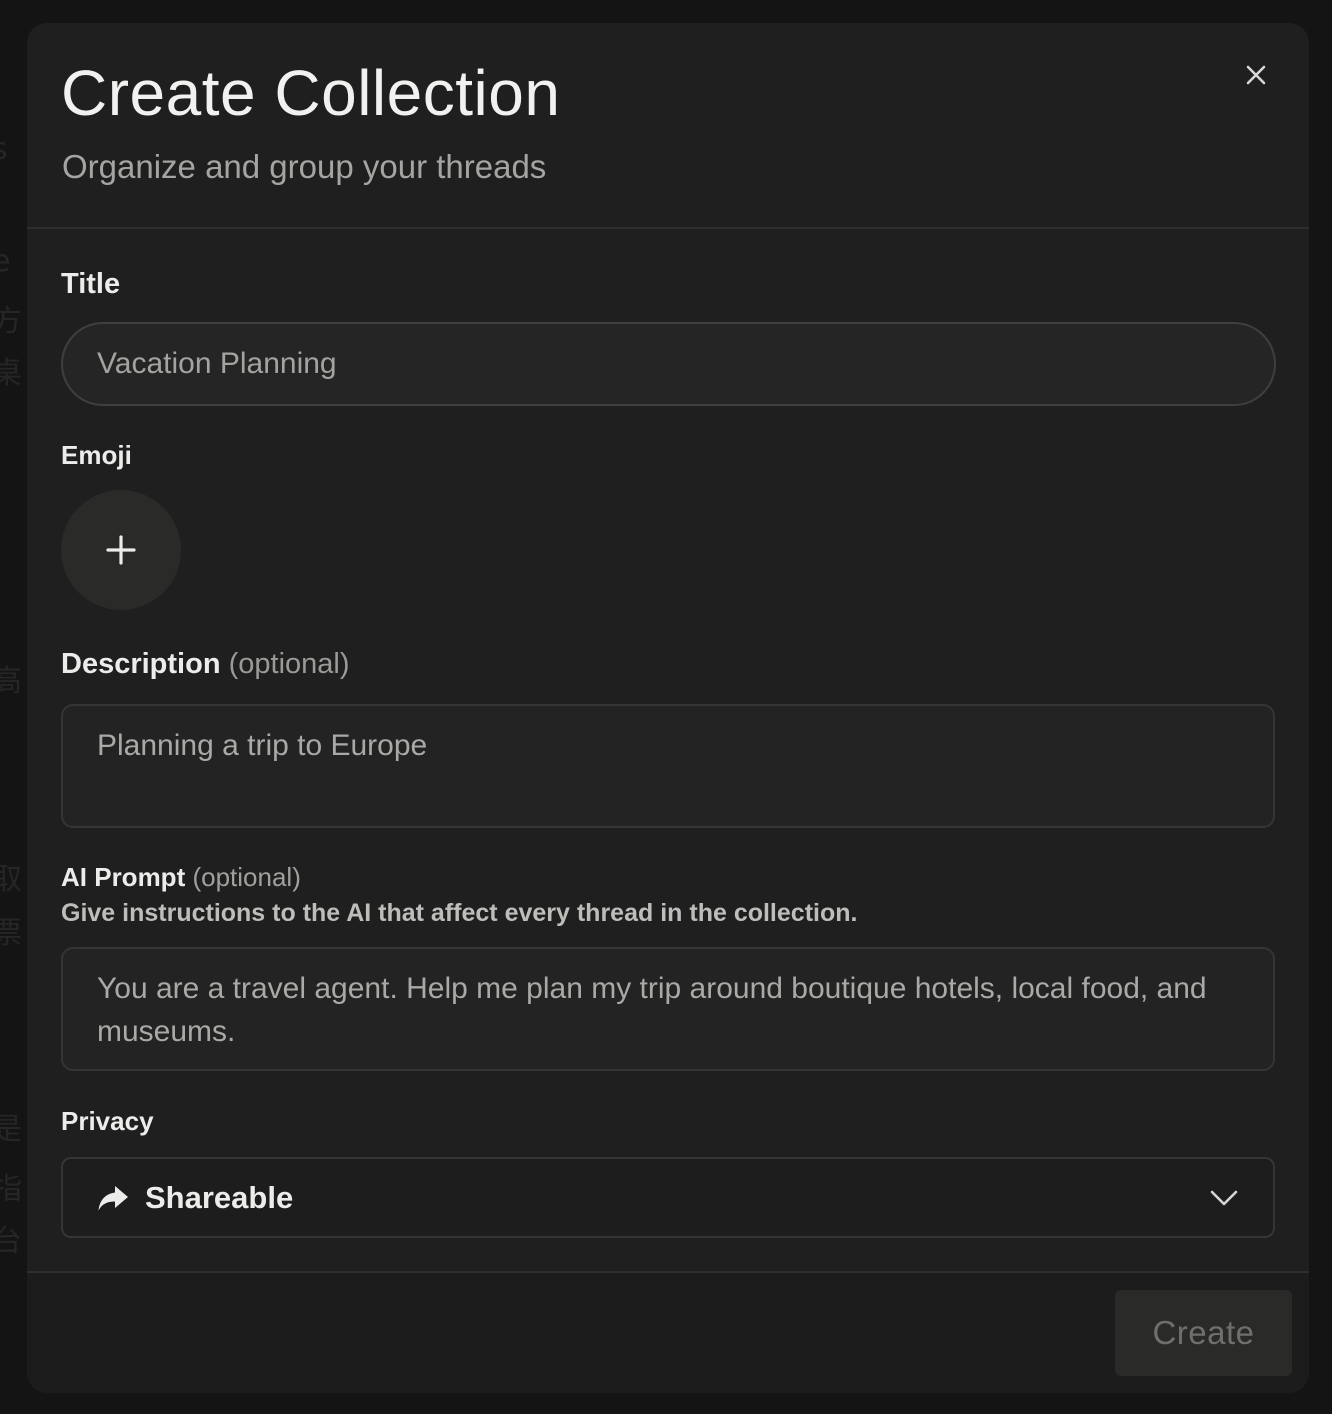 This screenshot has width=1332, height=1414. What do you see at coordinates (262, 745) in the screenshot?
I see `description-value: Planning a trip to Europe` at bounding box center [262, 745].